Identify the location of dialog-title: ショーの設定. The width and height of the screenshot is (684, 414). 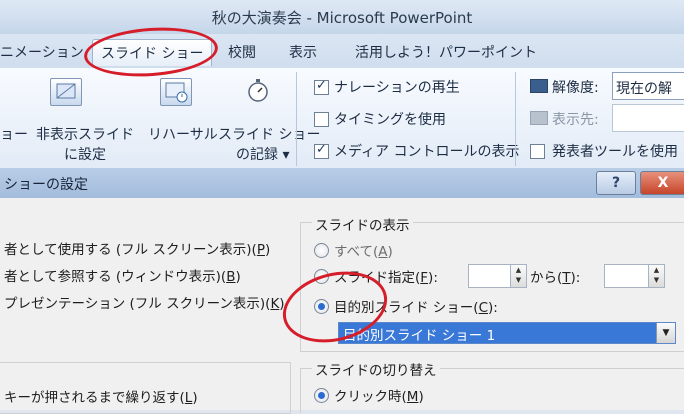
(46, 185).